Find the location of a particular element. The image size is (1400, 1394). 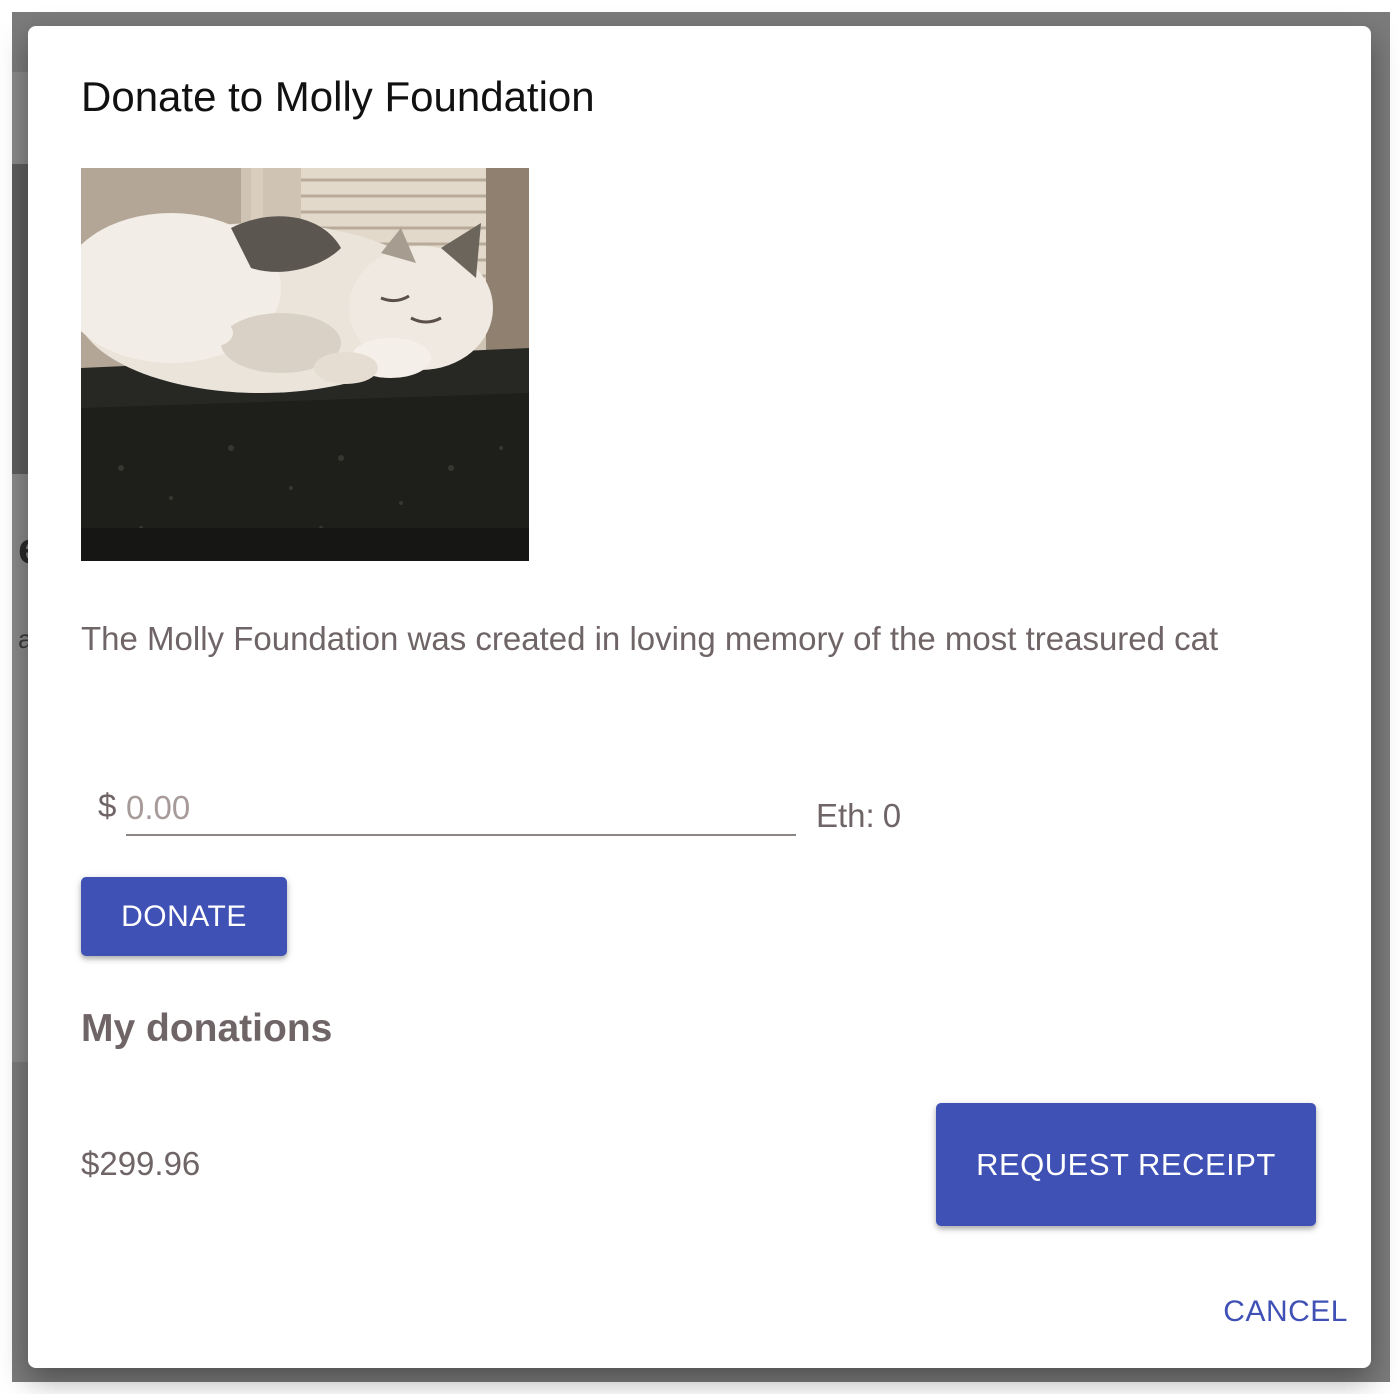

eth-label: Eth: is located at coordinates (845, 815).